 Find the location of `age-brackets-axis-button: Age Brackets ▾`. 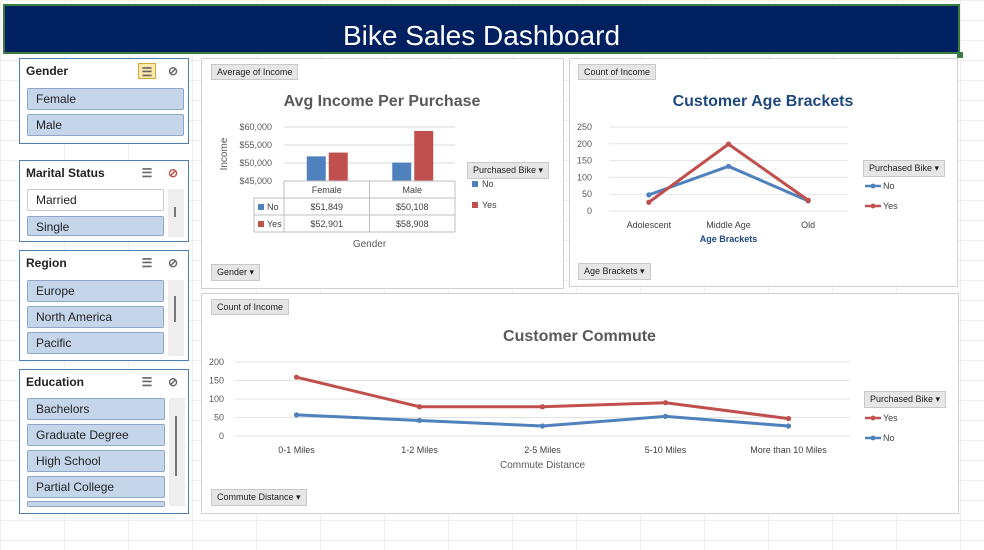

age-brackets-axis-button: Age Brackets ▾ is located at coordinates (614, 271).